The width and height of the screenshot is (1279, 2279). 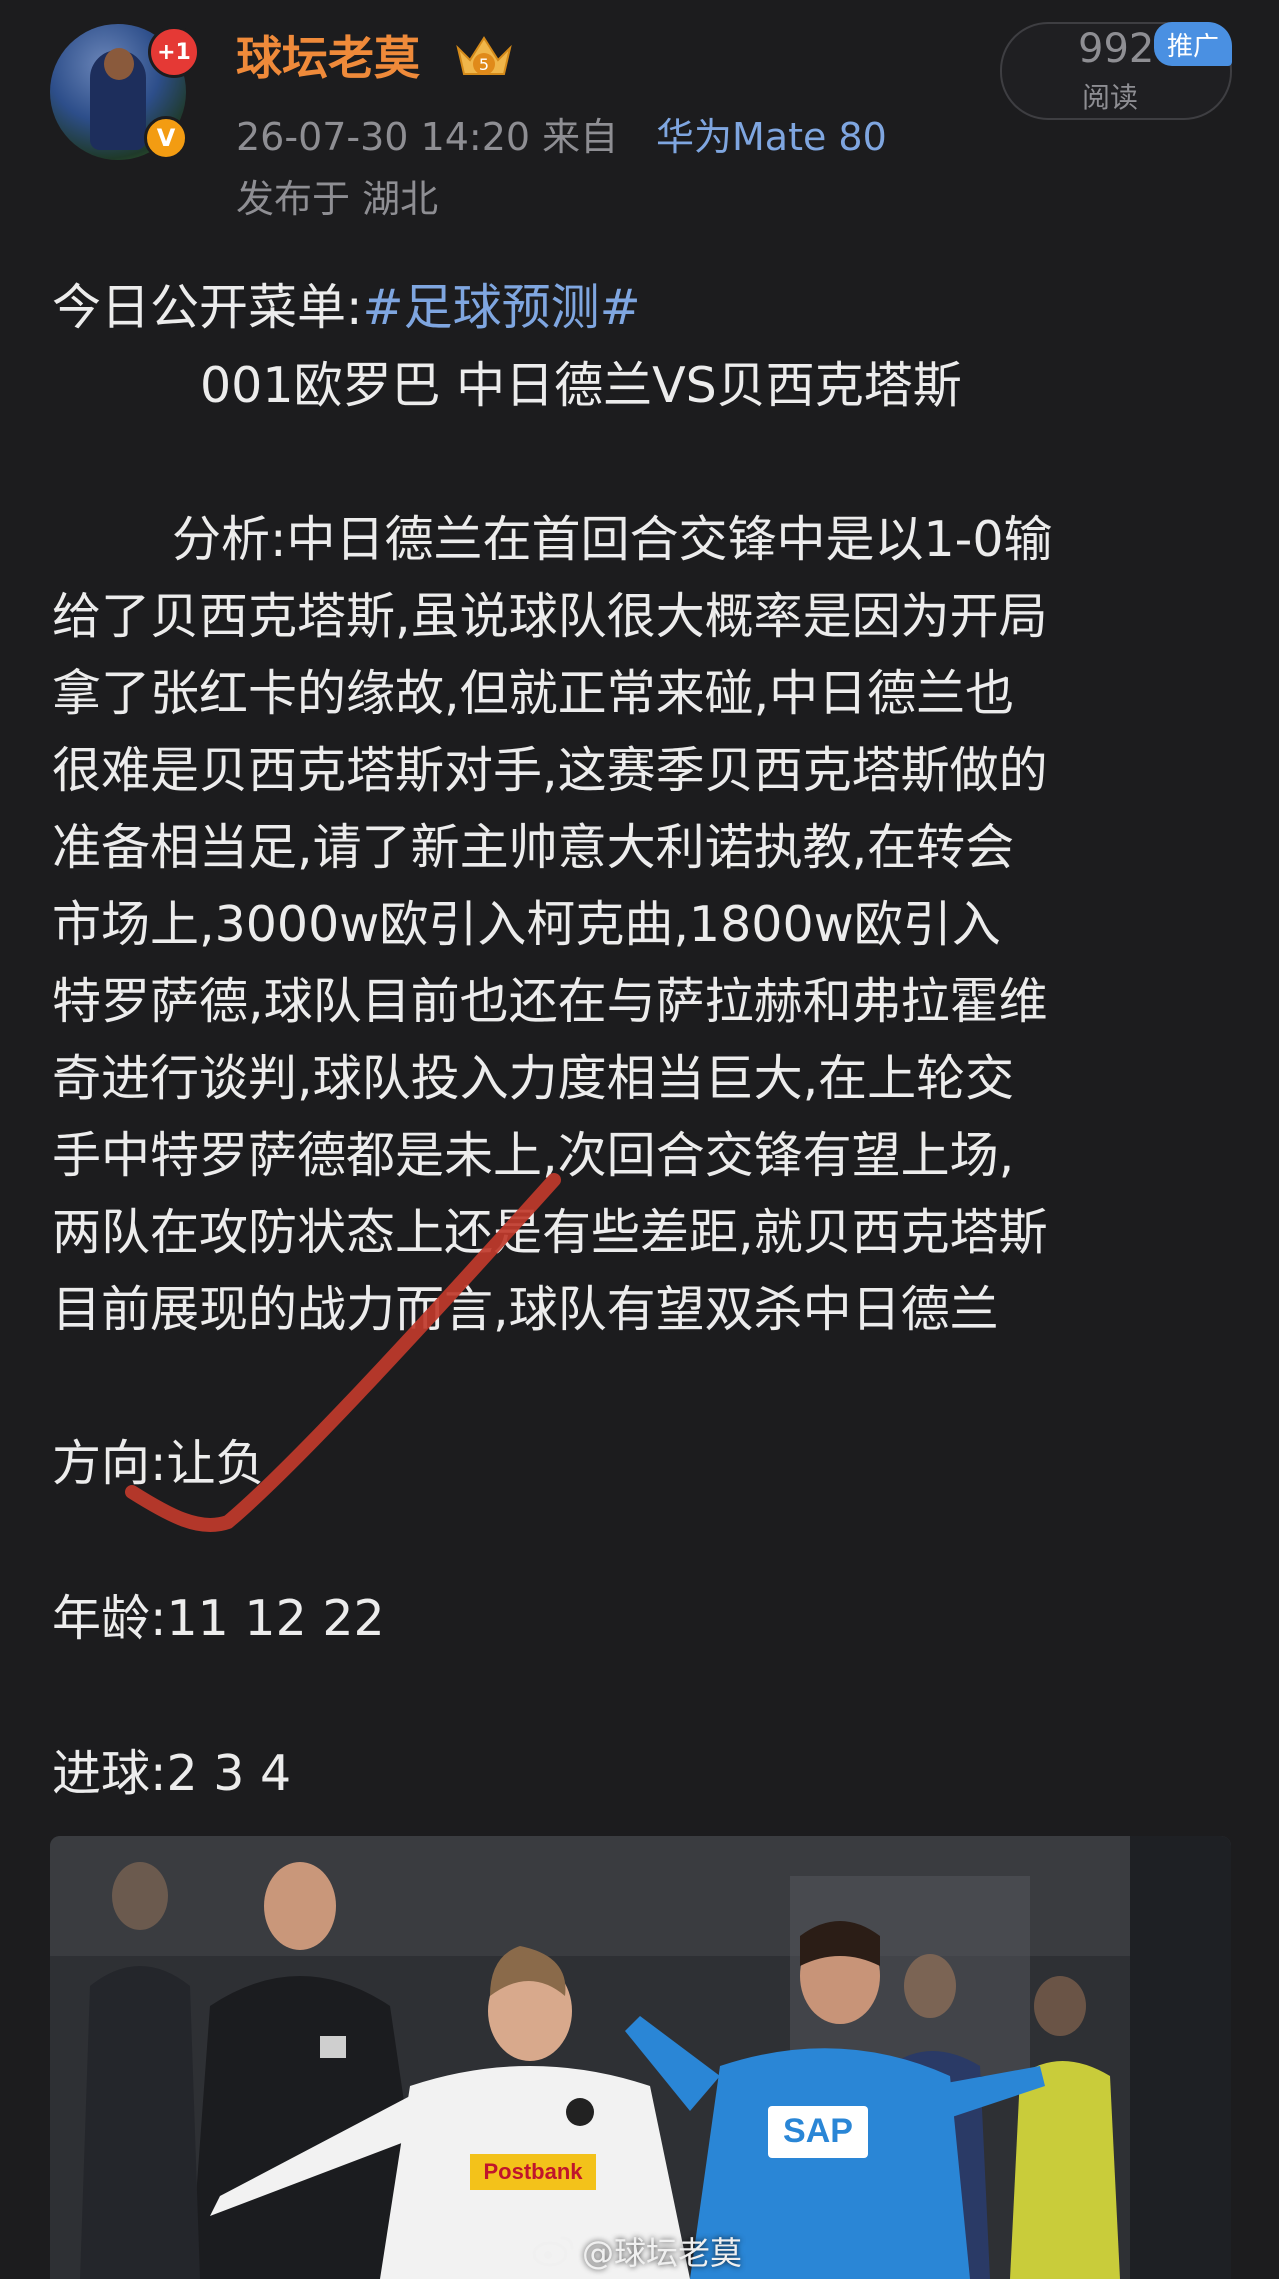 I want to click on red-check-mark, so click(x=343, y=1352).